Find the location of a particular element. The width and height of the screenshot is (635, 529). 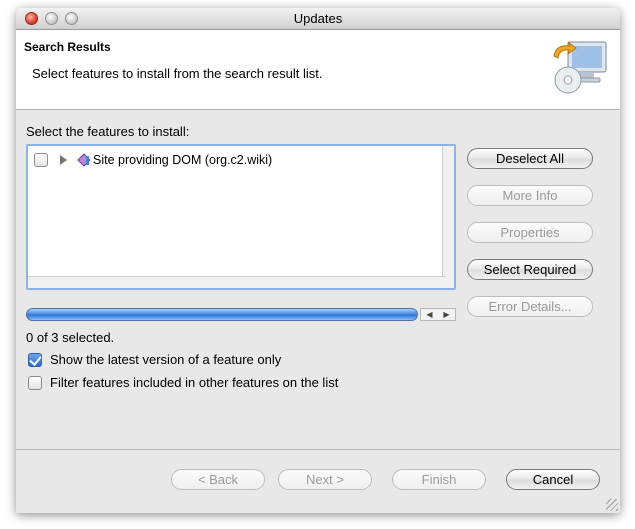

scroll-right-icon: ▶ is located at coordinates (446, 314).